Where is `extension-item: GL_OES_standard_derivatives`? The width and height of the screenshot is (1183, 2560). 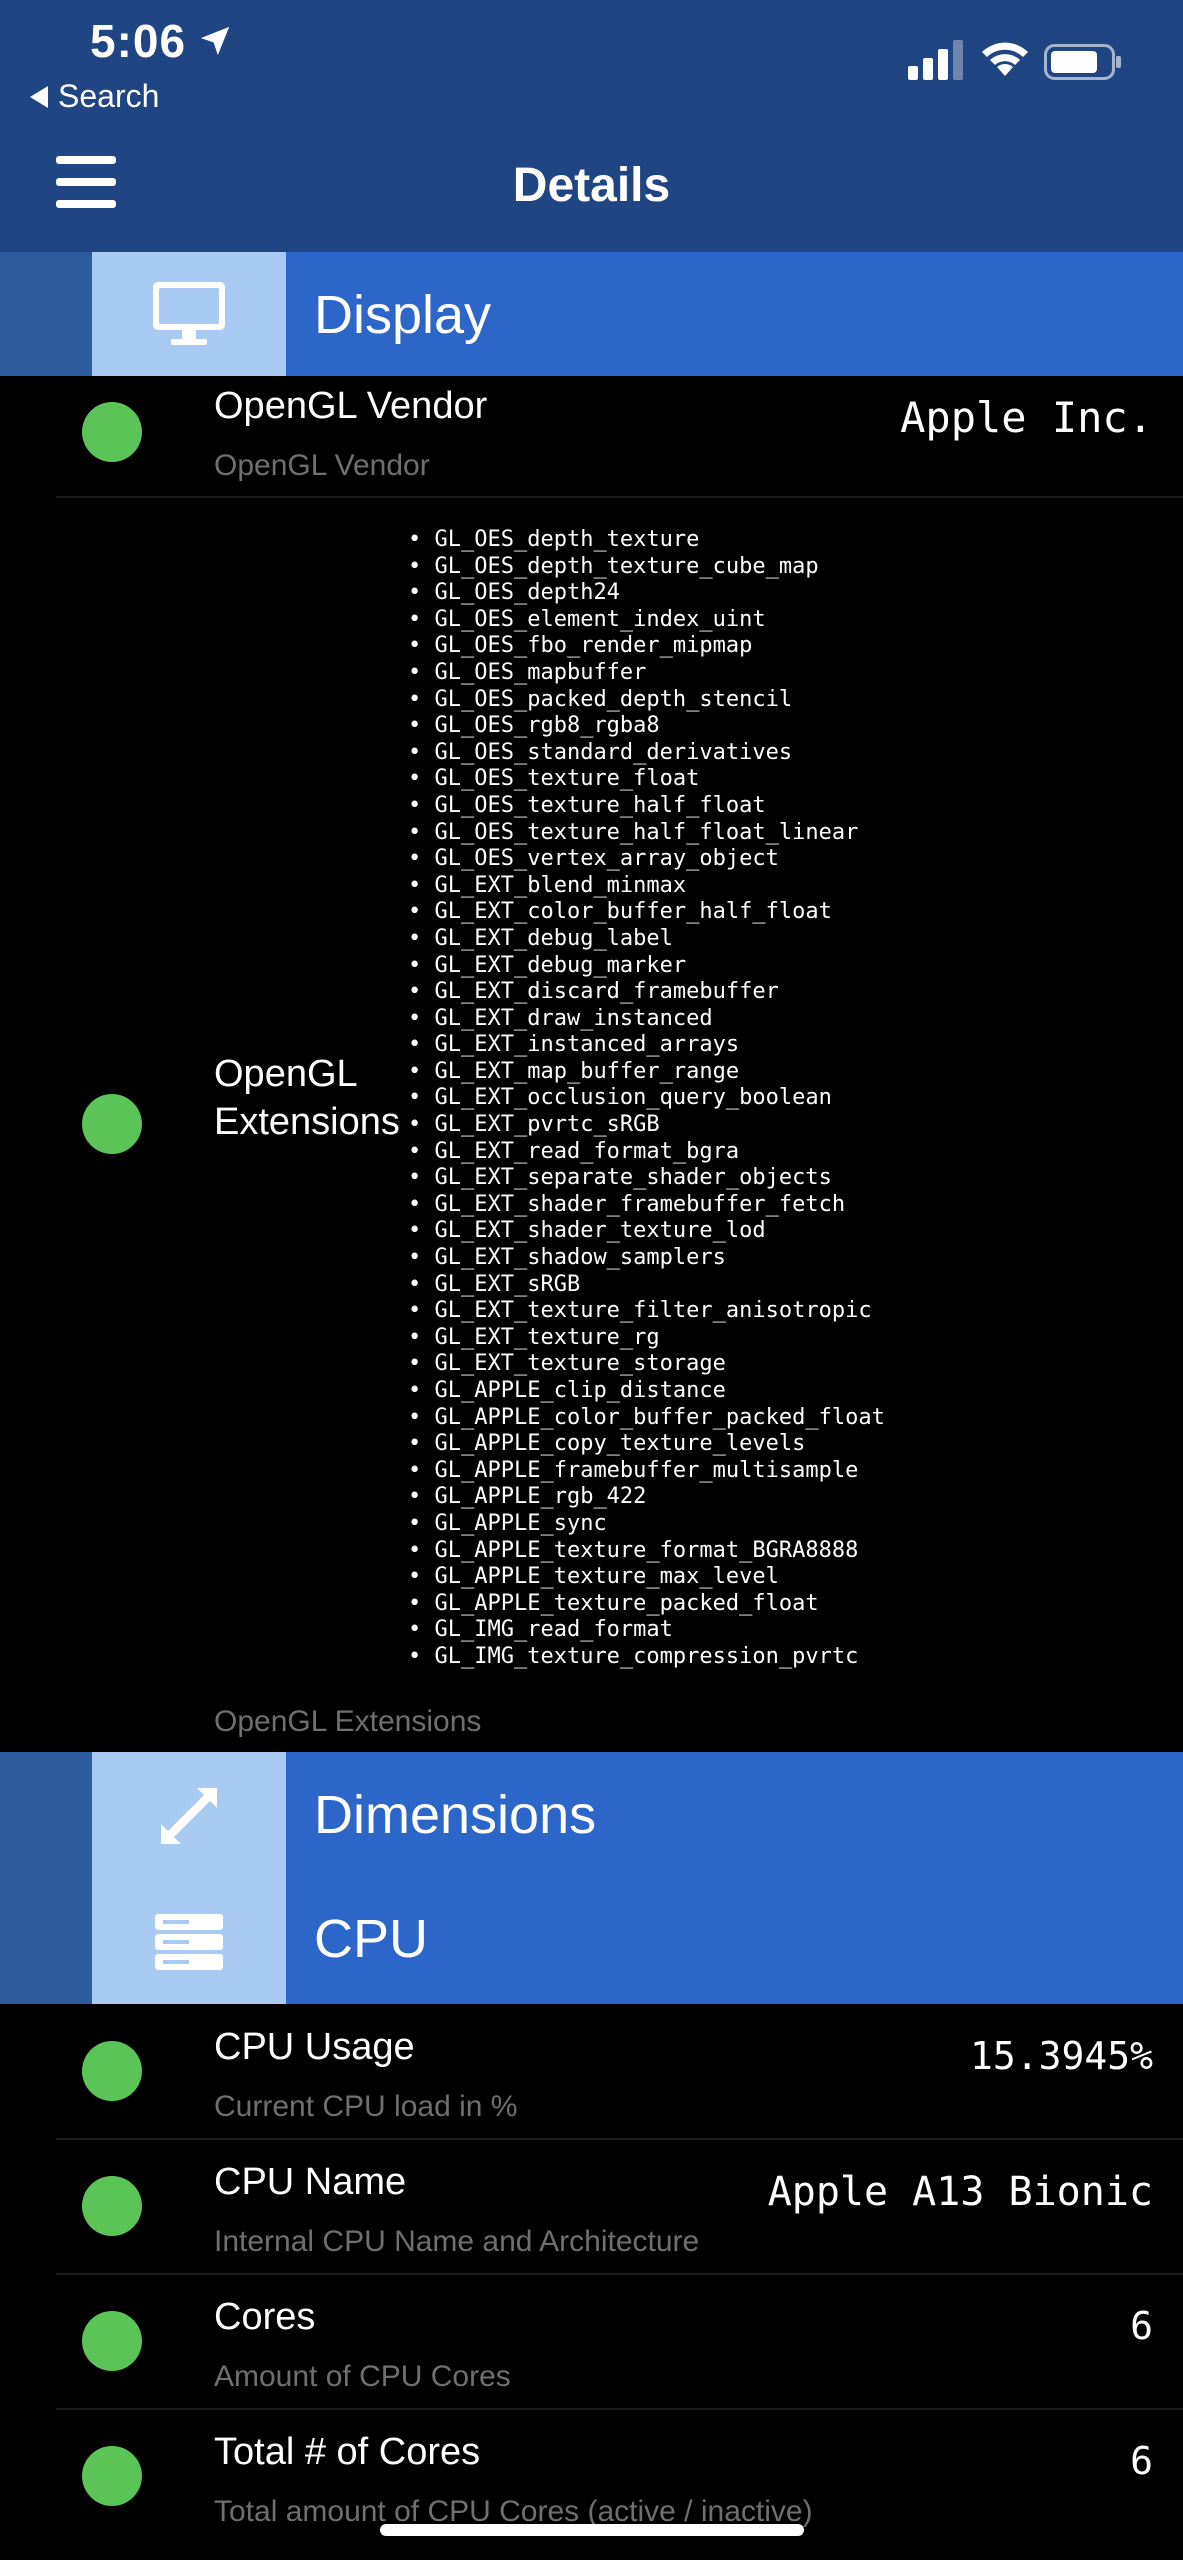
extension-item: GL_OES_standard_derivatives is located at coordinates (646, 753).